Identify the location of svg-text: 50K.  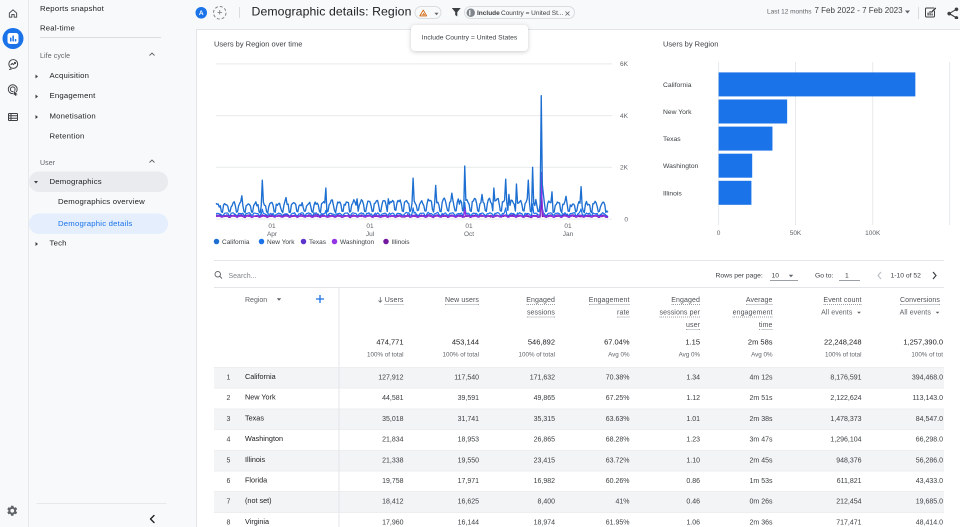
(796, 233).